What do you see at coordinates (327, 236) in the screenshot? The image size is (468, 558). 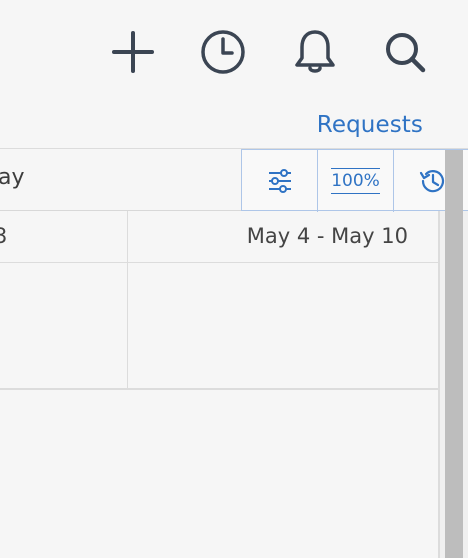 I see `week-label: May 4 - May 10` at bounding box center [327, 236].